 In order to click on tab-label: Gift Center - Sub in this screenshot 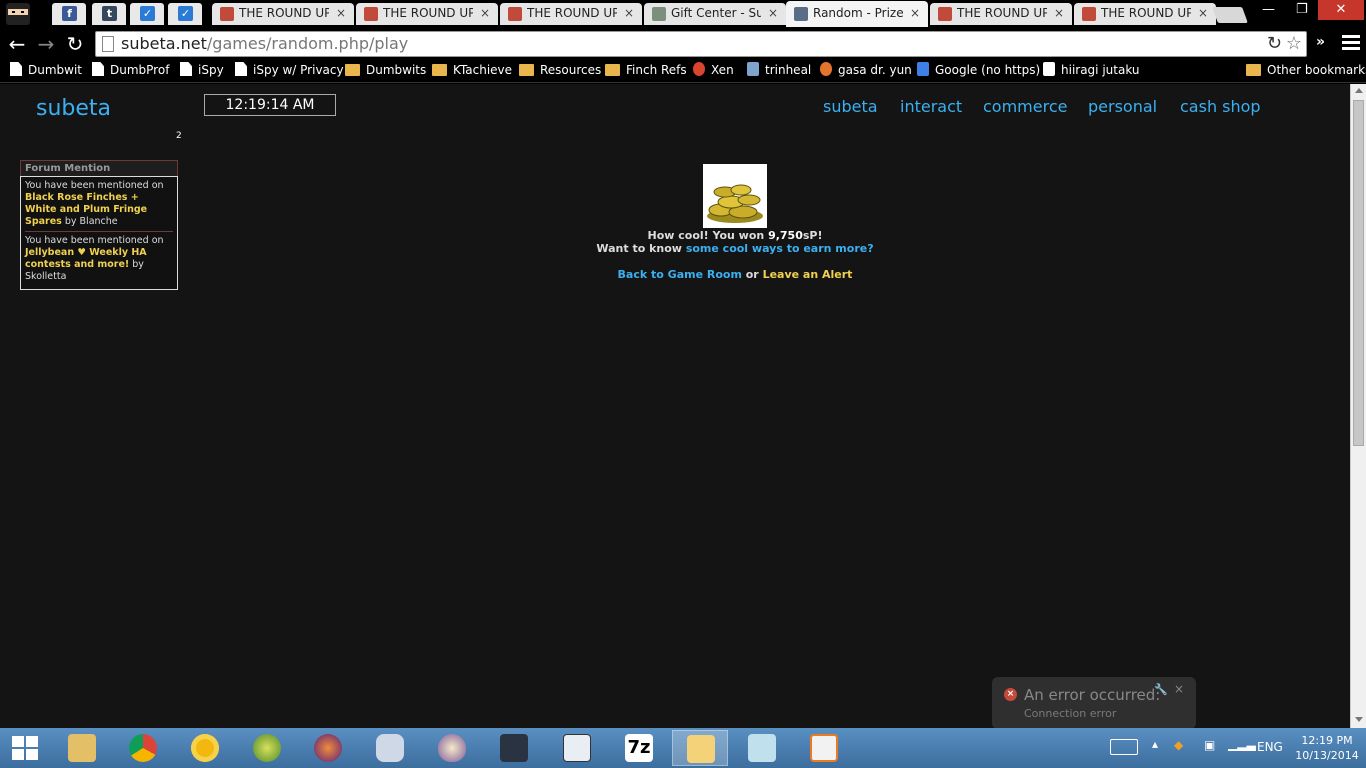, I will do `click(716, 13)`.